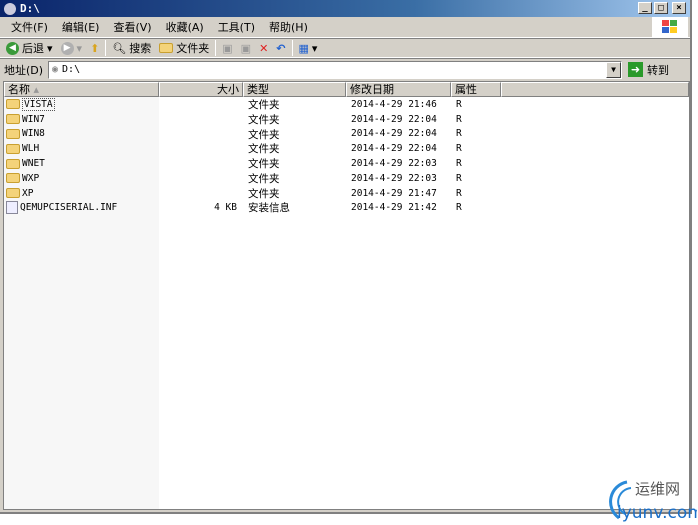  I want to click on file-date: 2014-4-29 21:42, so click(394, 208).